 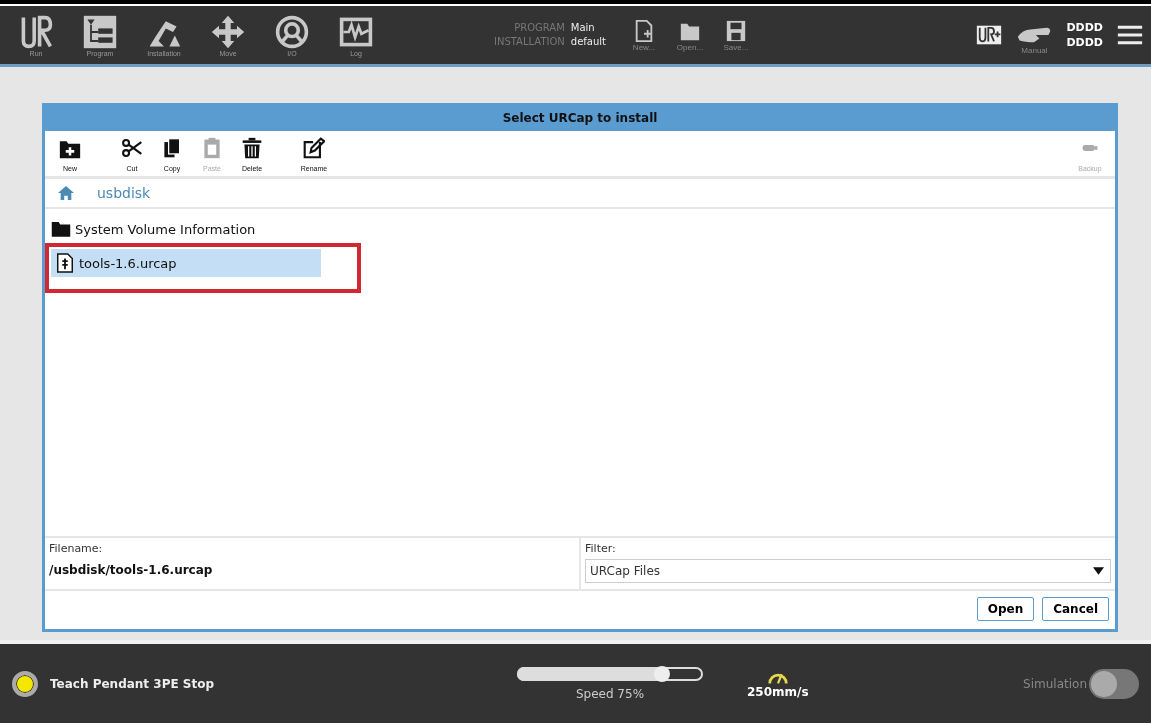 What do you see at coordinates (25, 683) in the screenshot?
I see `status-indicator` at bounding box center [25, 683].